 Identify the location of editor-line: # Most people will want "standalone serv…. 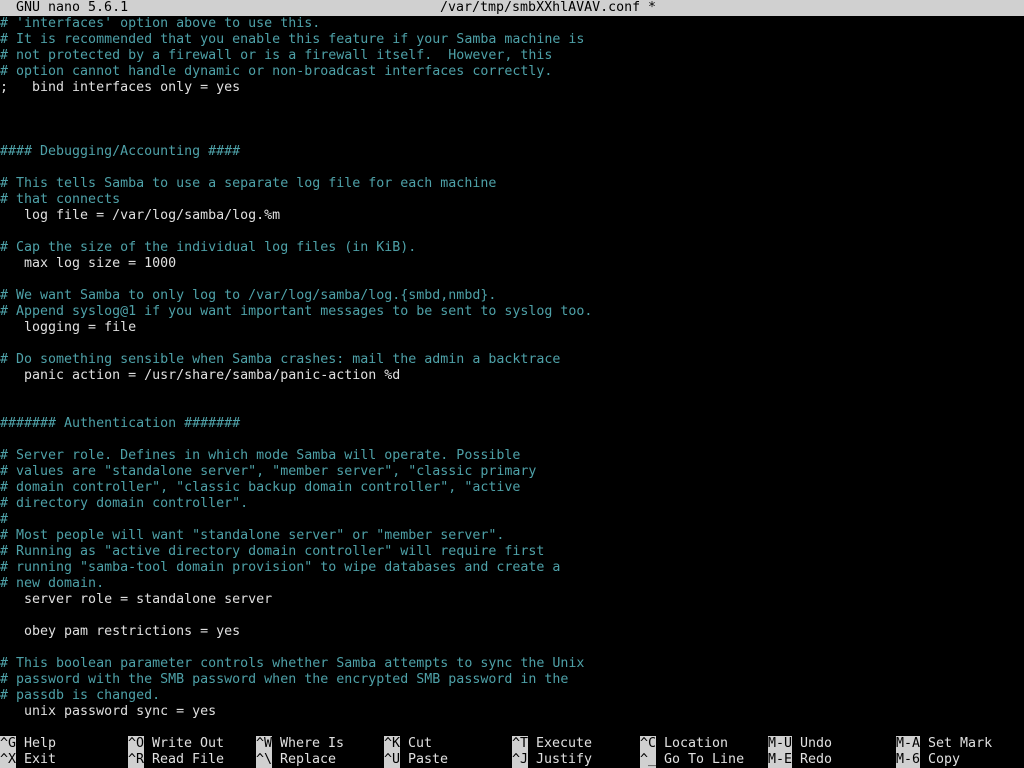
(512, 536).